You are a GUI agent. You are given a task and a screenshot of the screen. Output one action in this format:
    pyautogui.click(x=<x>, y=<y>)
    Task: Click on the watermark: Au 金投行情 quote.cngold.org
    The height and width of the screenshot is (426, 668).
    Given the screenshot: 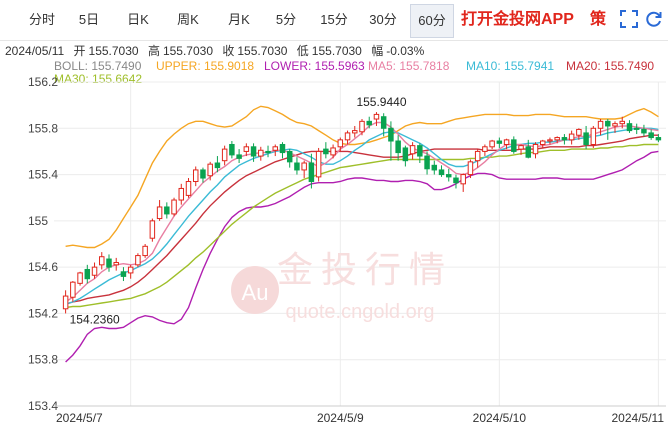 What is the action you would take?
    pyautogui.click(x=342, y=286)
    